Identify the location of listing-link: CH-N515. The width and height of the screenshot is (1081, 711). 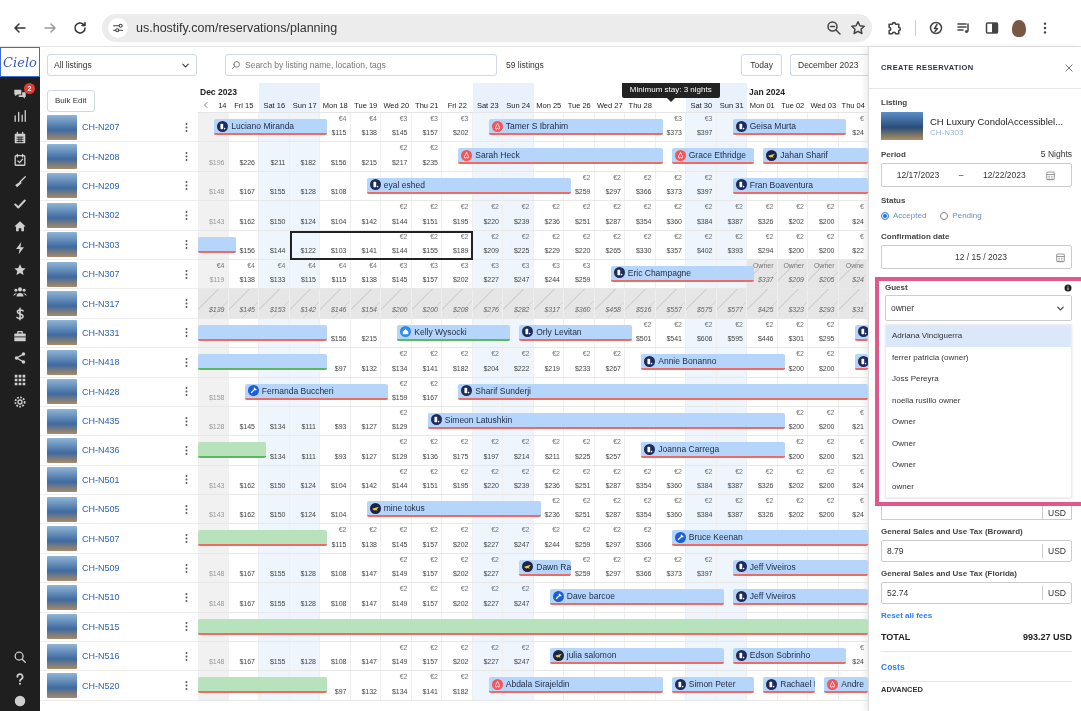
(131, 626).